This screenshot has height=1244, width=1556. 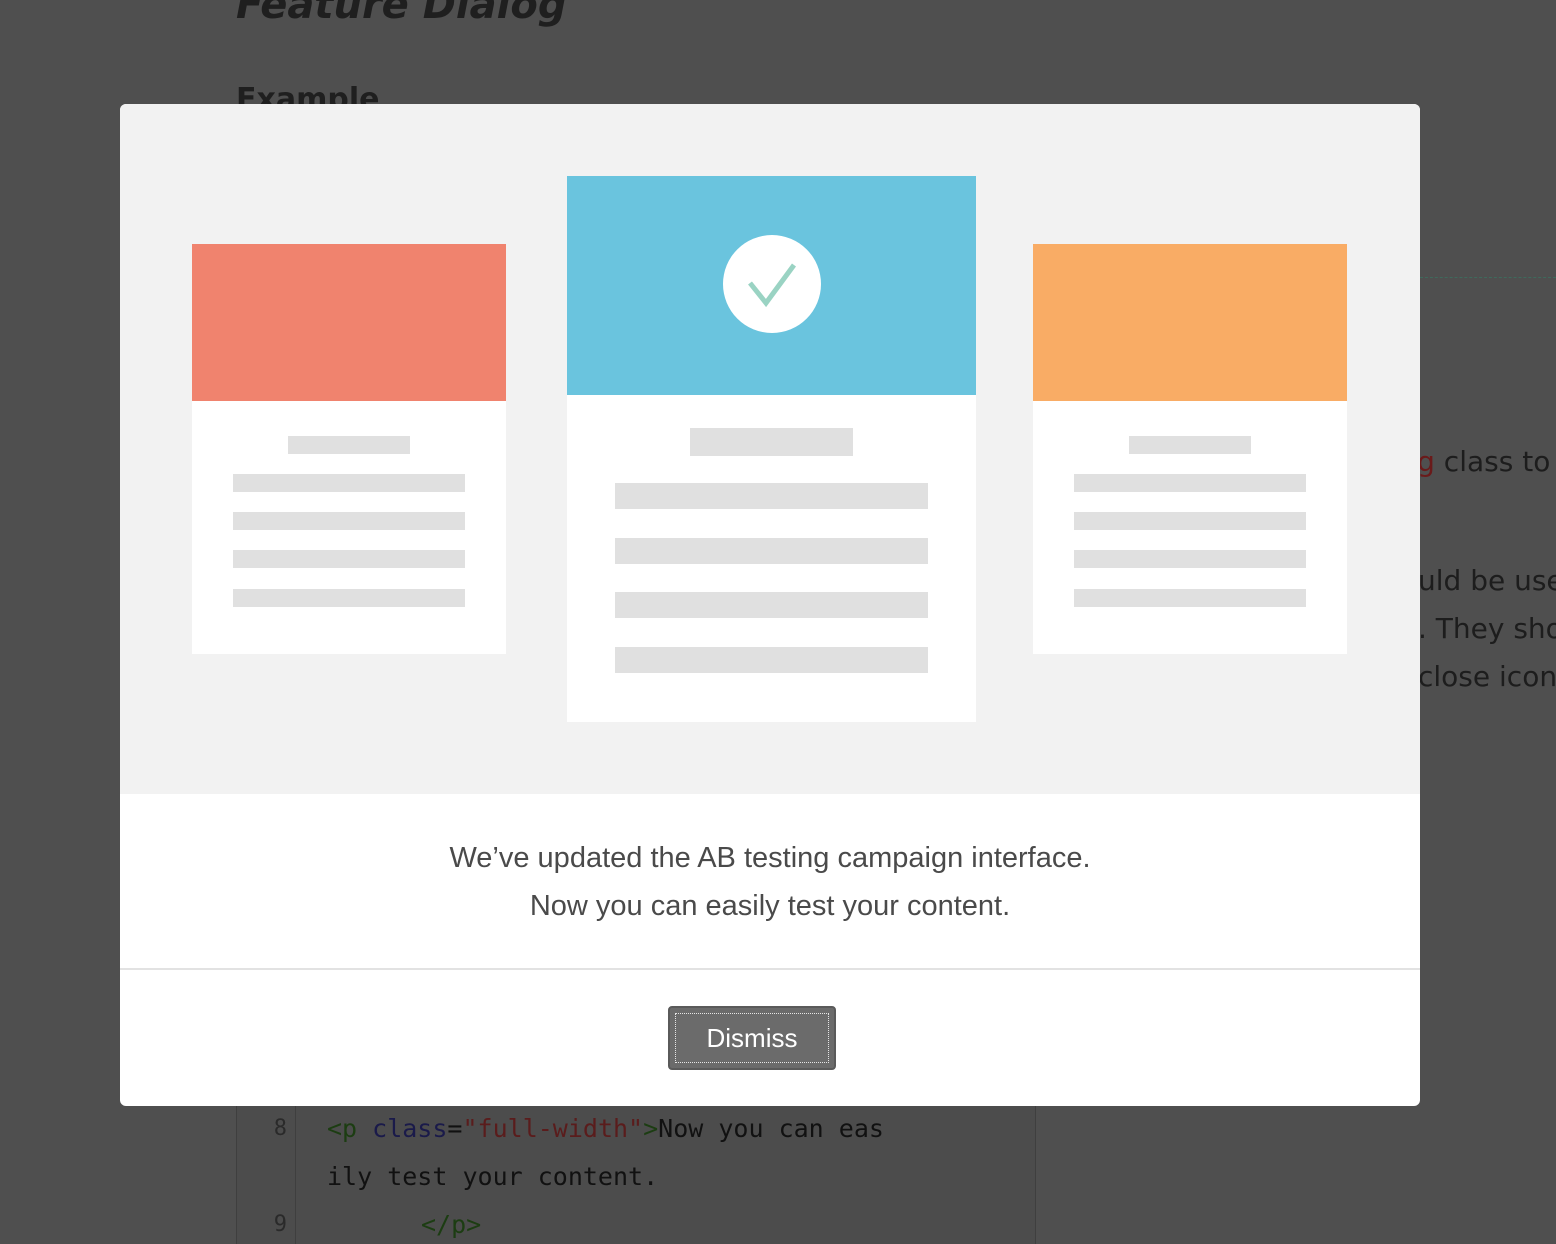 I want to click on code-line: ily test your content., so click(x=493, y=1176).